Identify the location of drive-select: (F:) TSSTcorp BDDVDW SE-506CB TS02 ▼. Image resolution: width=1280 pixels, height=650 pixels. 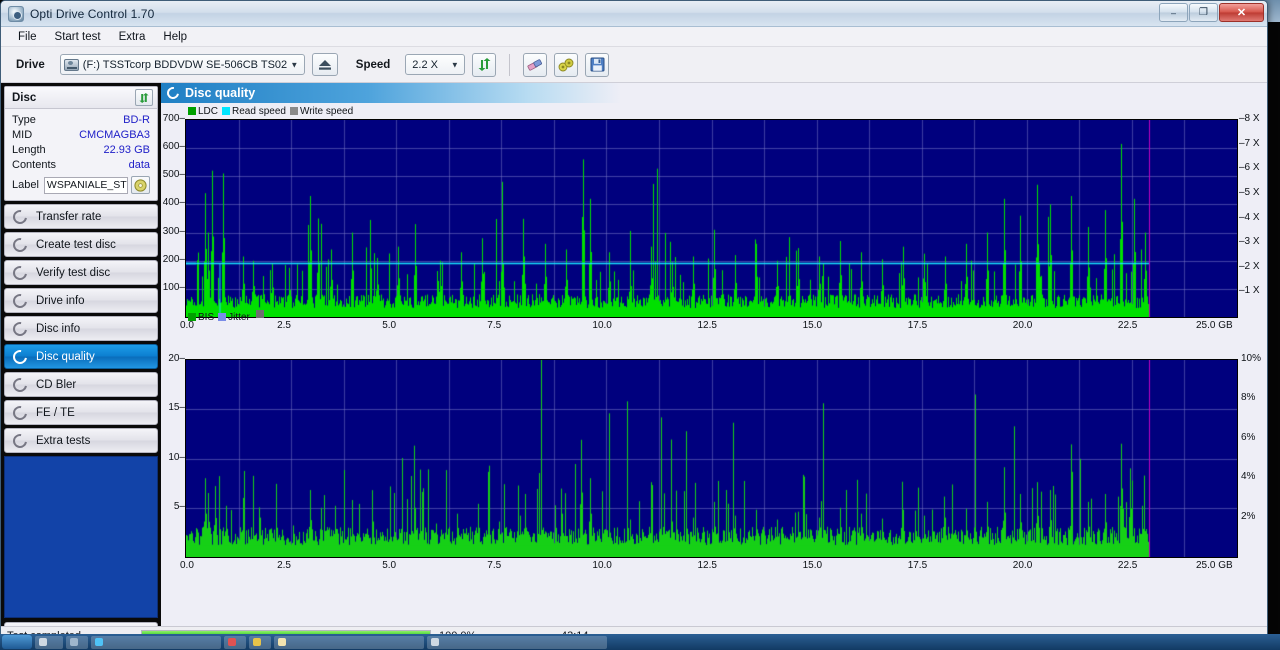
(182, 64).